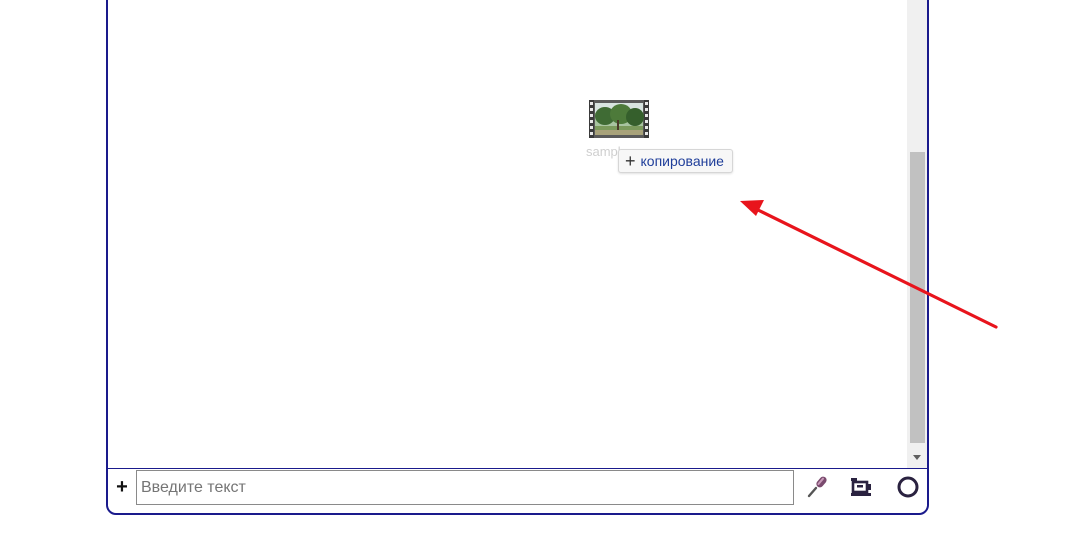 The height and width of the screenshot is (553, 1092). What do you see at coordinates (465, 487) in the screenshot?
I see `message-input` at bounding box center [465, 487].